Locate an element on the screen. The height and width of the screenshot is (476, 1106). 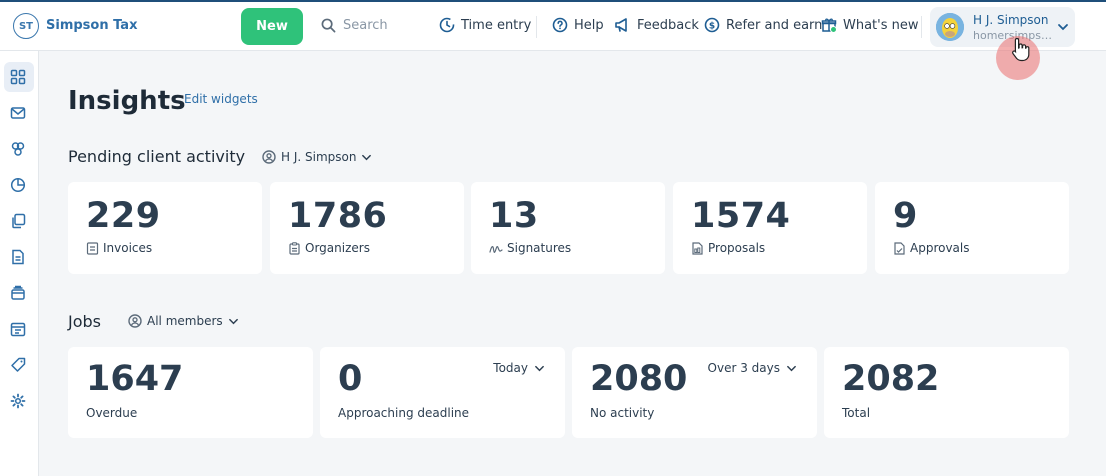
tag-icon is located at coordinates (18, 364).